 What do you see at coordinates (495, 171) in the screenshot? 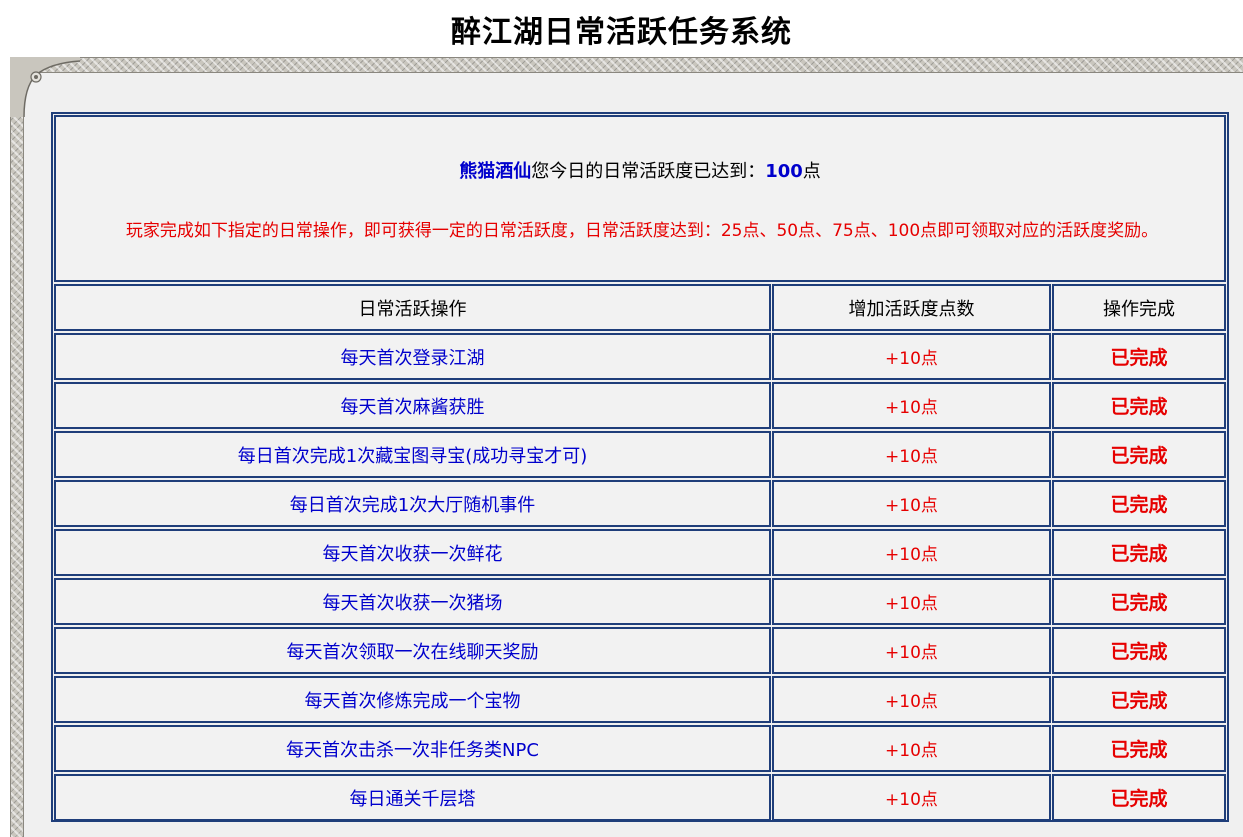
I see `player-name: 熊猫酒仙` at bounding box center [495, 171].